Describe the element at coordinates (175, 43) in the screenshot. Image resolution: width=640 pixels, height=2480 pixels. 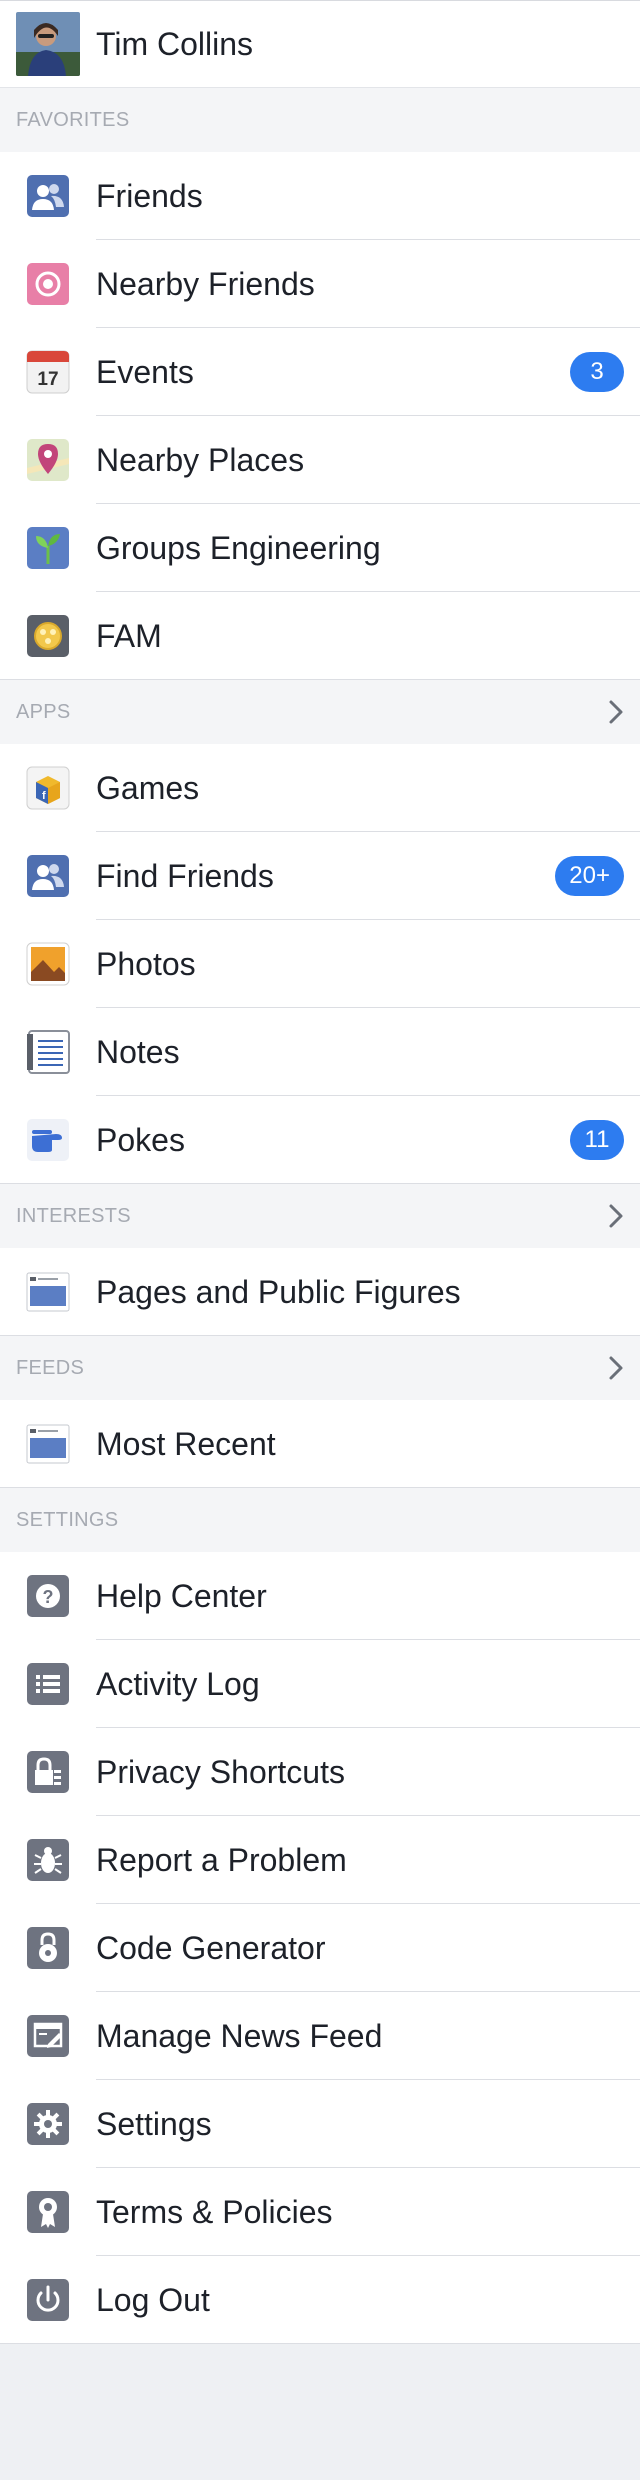
I see `profile-name: Tim Collins` at that location.